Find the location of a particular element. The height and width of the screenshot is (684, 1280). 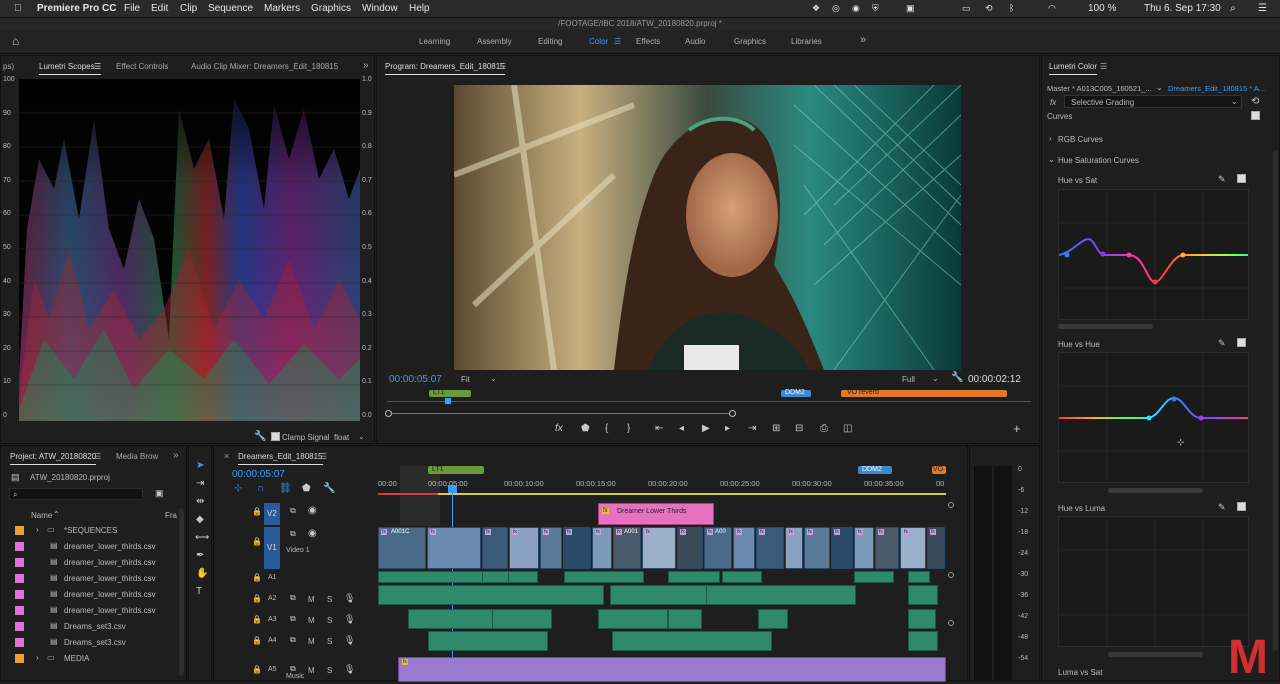

list-item: › ▭ MEDIA is located at coordinates (89, 658).